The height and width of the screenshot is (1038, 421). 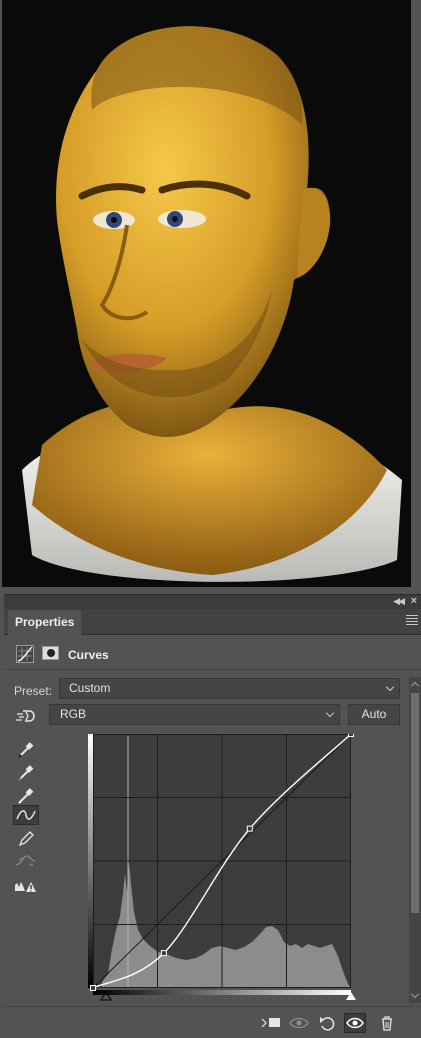 I want to click on curves-adjustment-icon, so click(x=25, y=654).